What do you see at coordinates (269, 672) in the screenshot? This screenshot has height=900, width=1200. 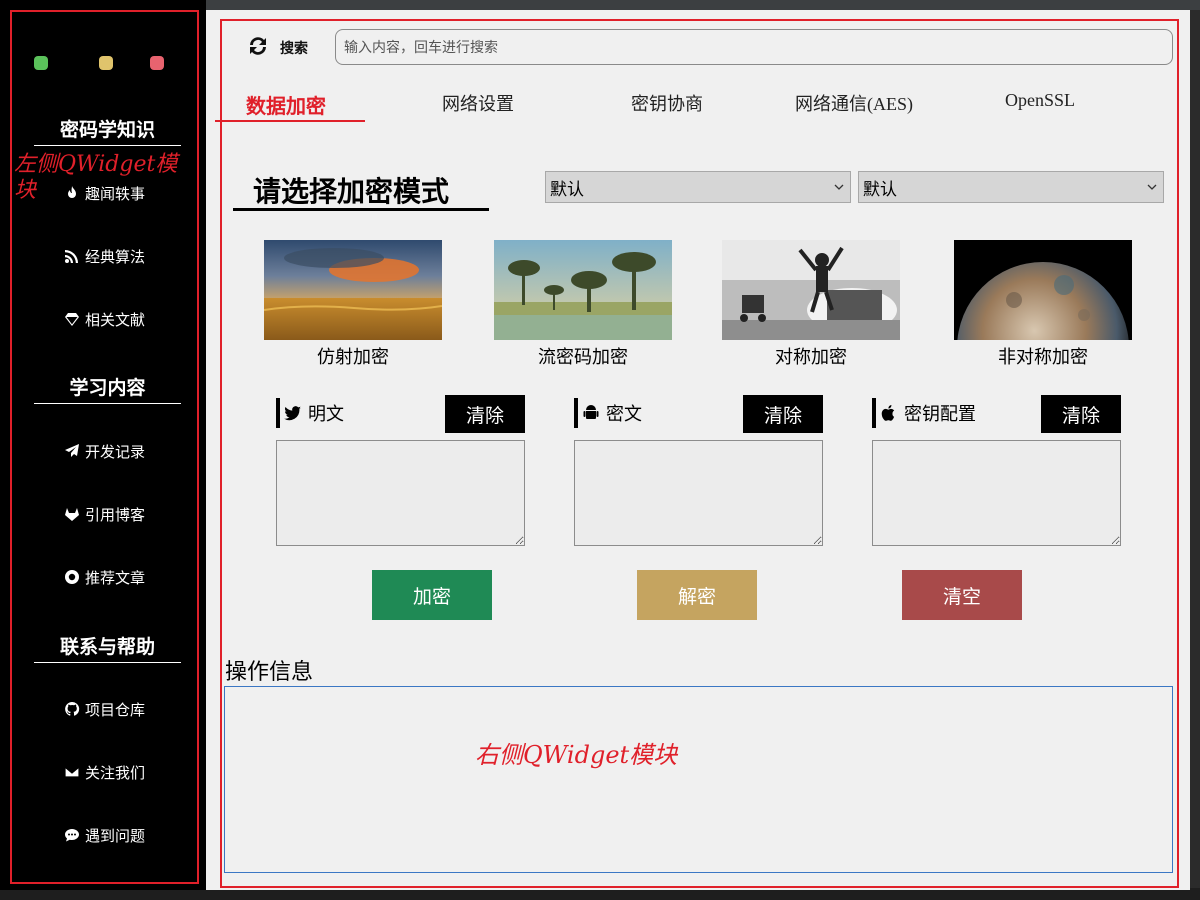 I see `operation-info-label: 操作信息` at bounding box center [269, 672].